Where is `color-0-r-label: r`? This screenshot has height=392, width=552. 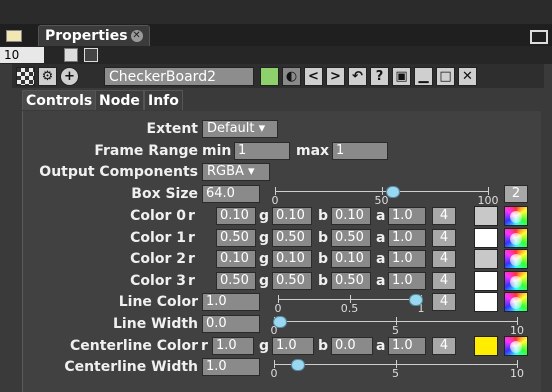 color-0-r-label: r is located at coordinates (191, 216).